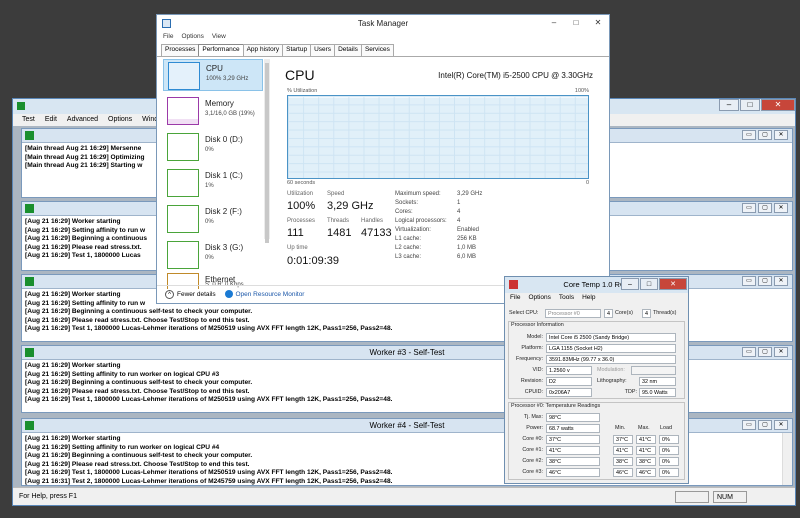 The image size is (800, 518). Describe the element at coordinates (729, 105) in the screenshot. I see `minimize-button: –` at that location.